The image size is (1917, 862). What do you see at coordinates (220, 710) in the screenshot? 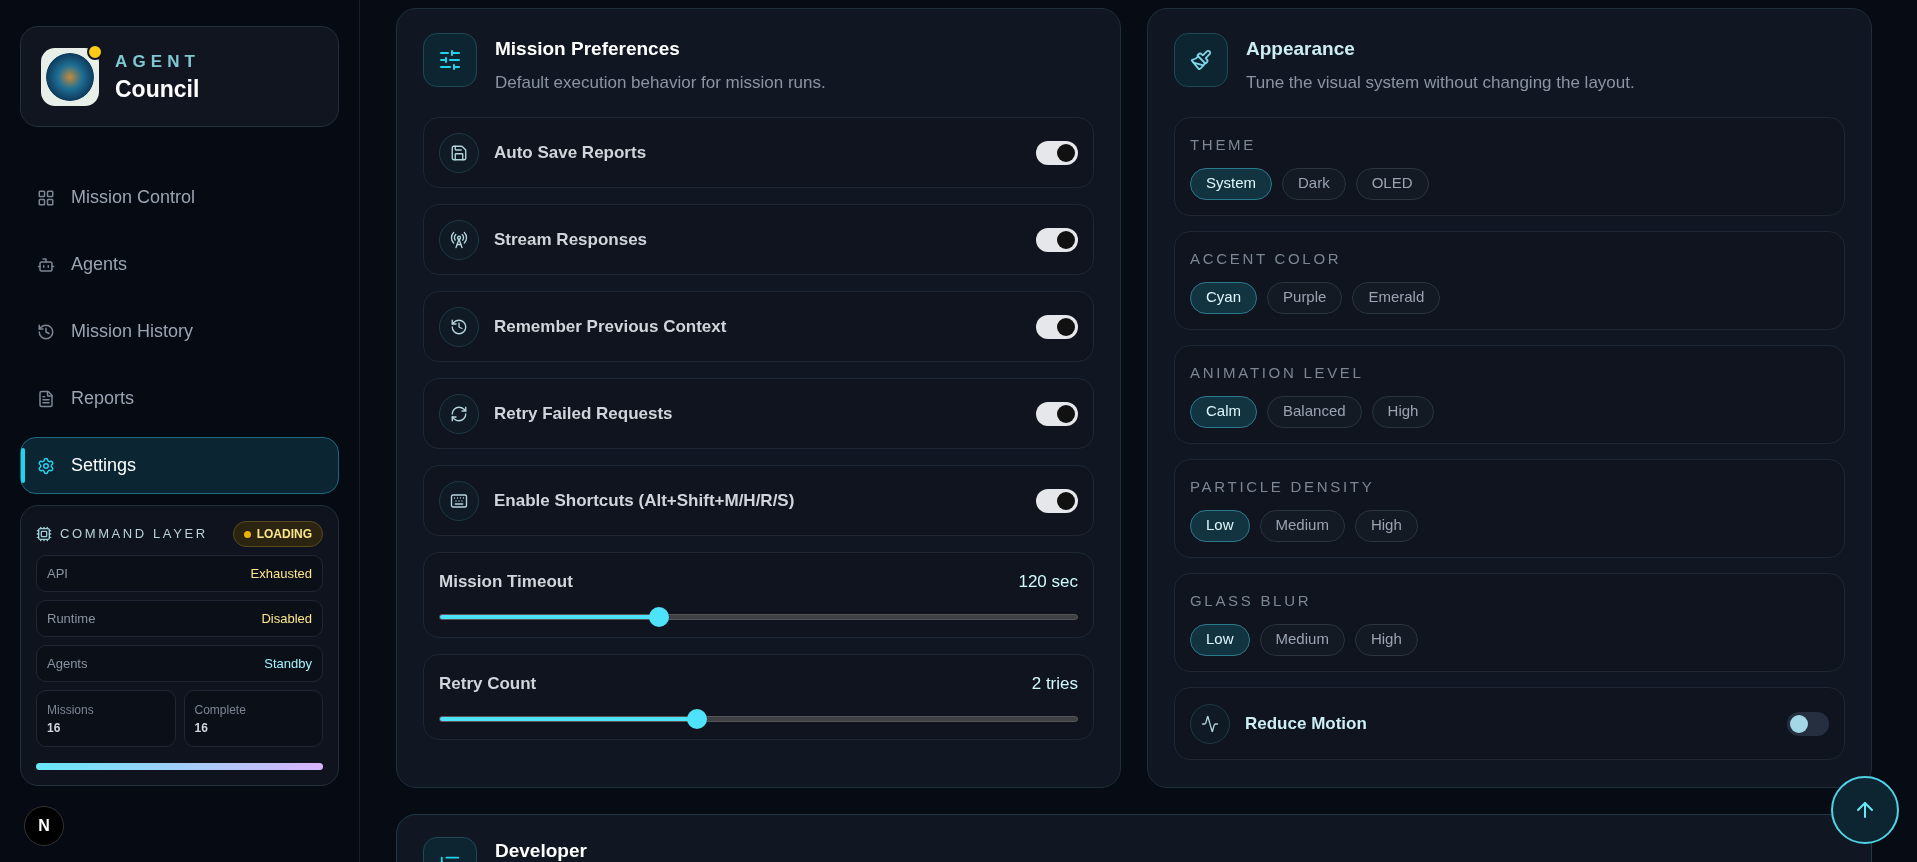
I see `stat-label: Complete` at bounding box center [220, 710].